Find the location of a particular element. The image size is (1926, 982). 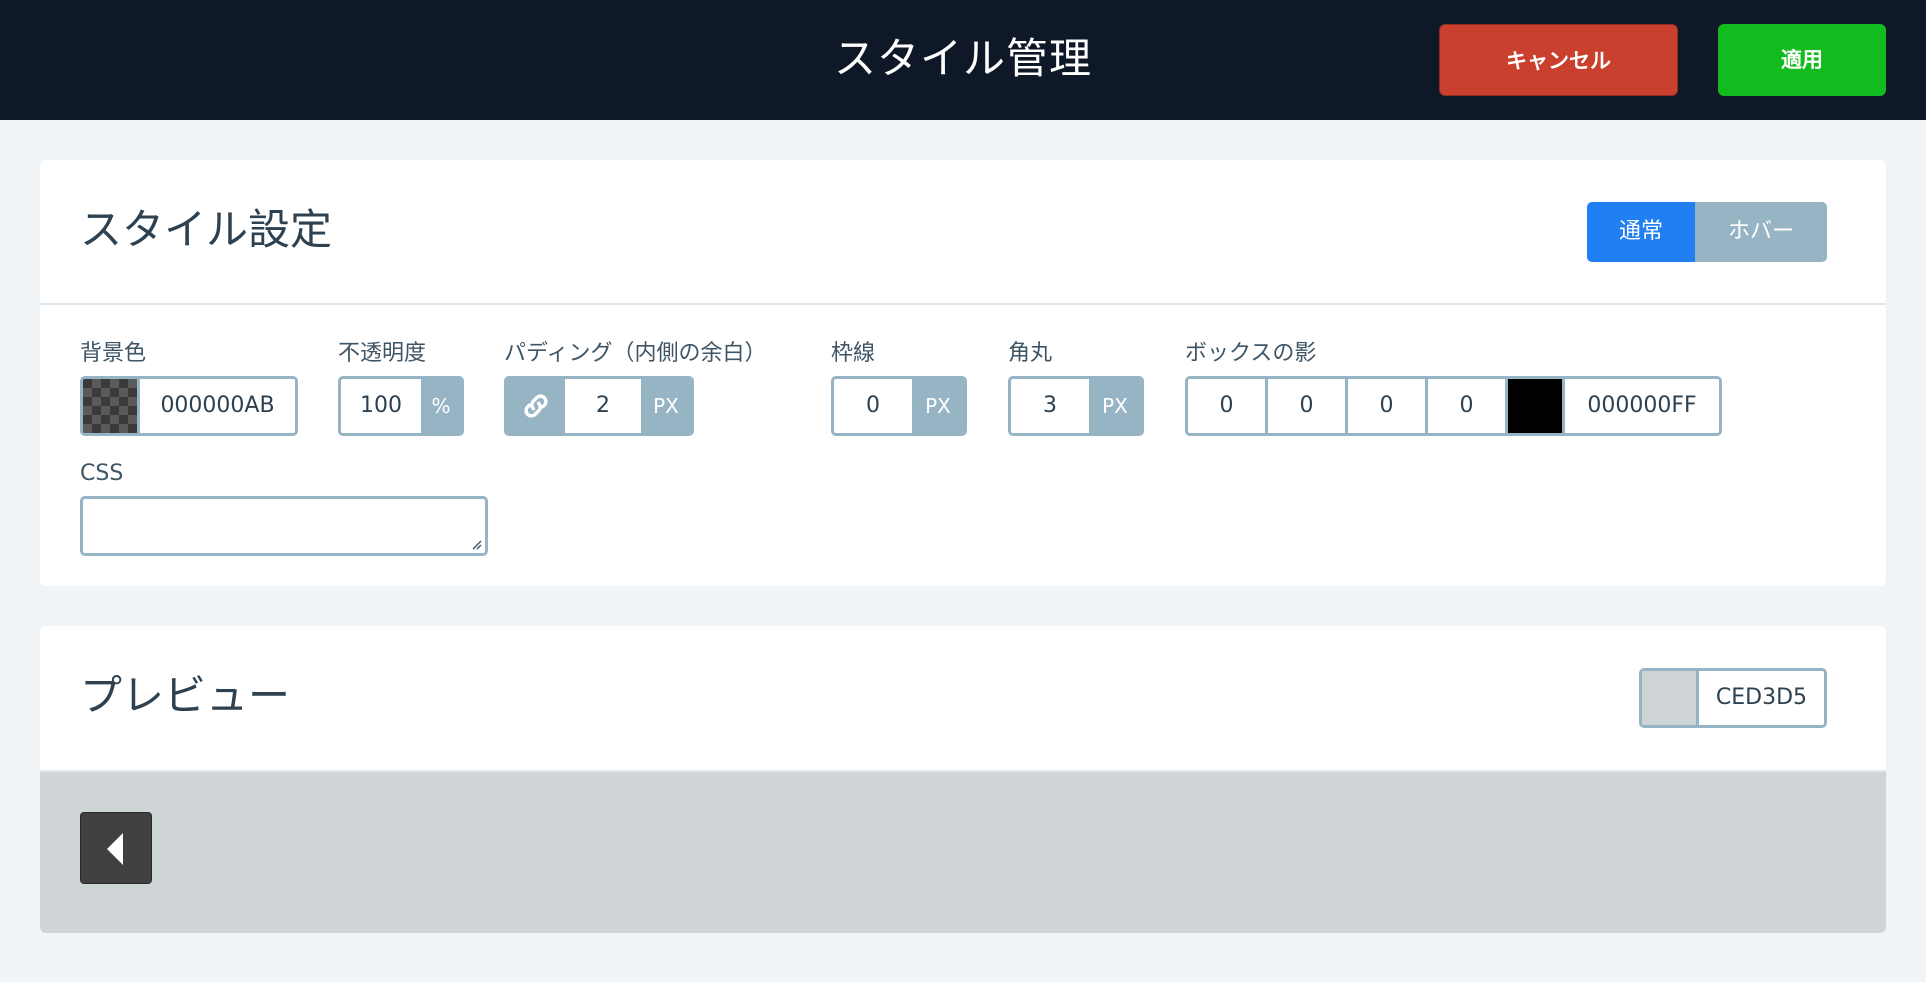

border-input: 0 is located at coordinates (873, 406).